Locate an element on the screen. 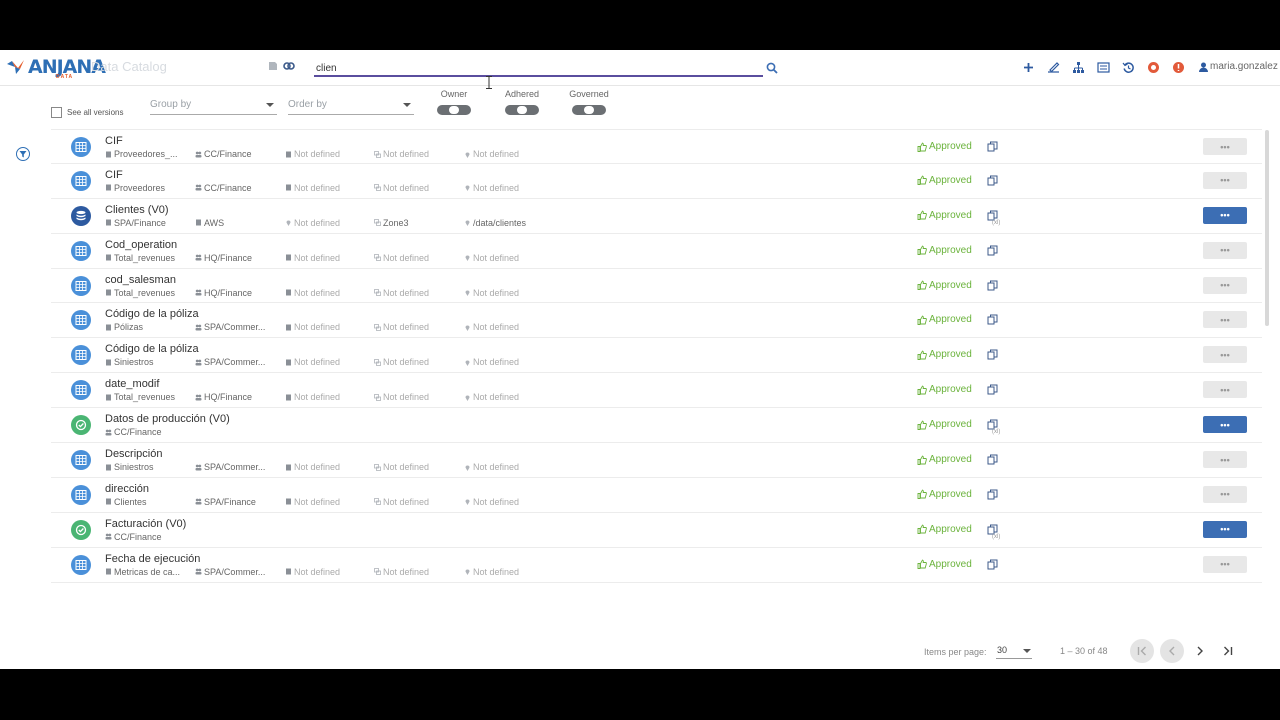  search-icon is located at coordinates (772, 68).